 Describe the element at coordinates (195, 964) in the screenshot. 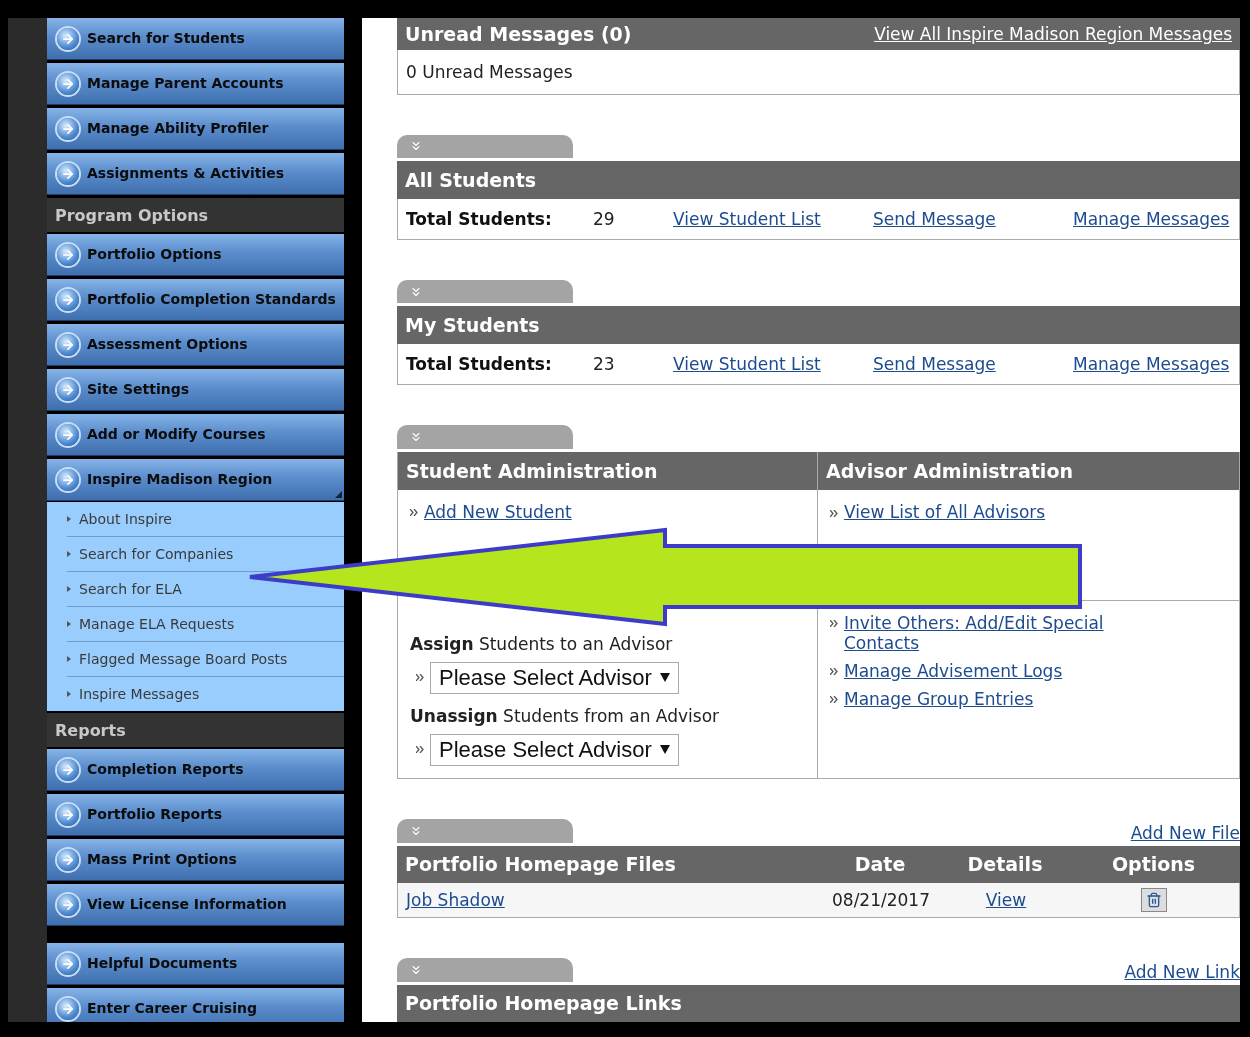

I see `sidebar-menu-button: Helpful Documents` at that location.